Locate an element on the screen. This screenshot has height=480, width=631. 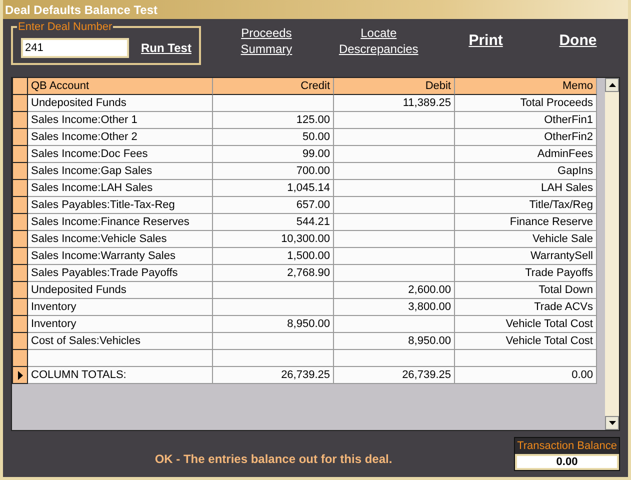
table-cell: 657.00 is located at coordinates (273, 205).